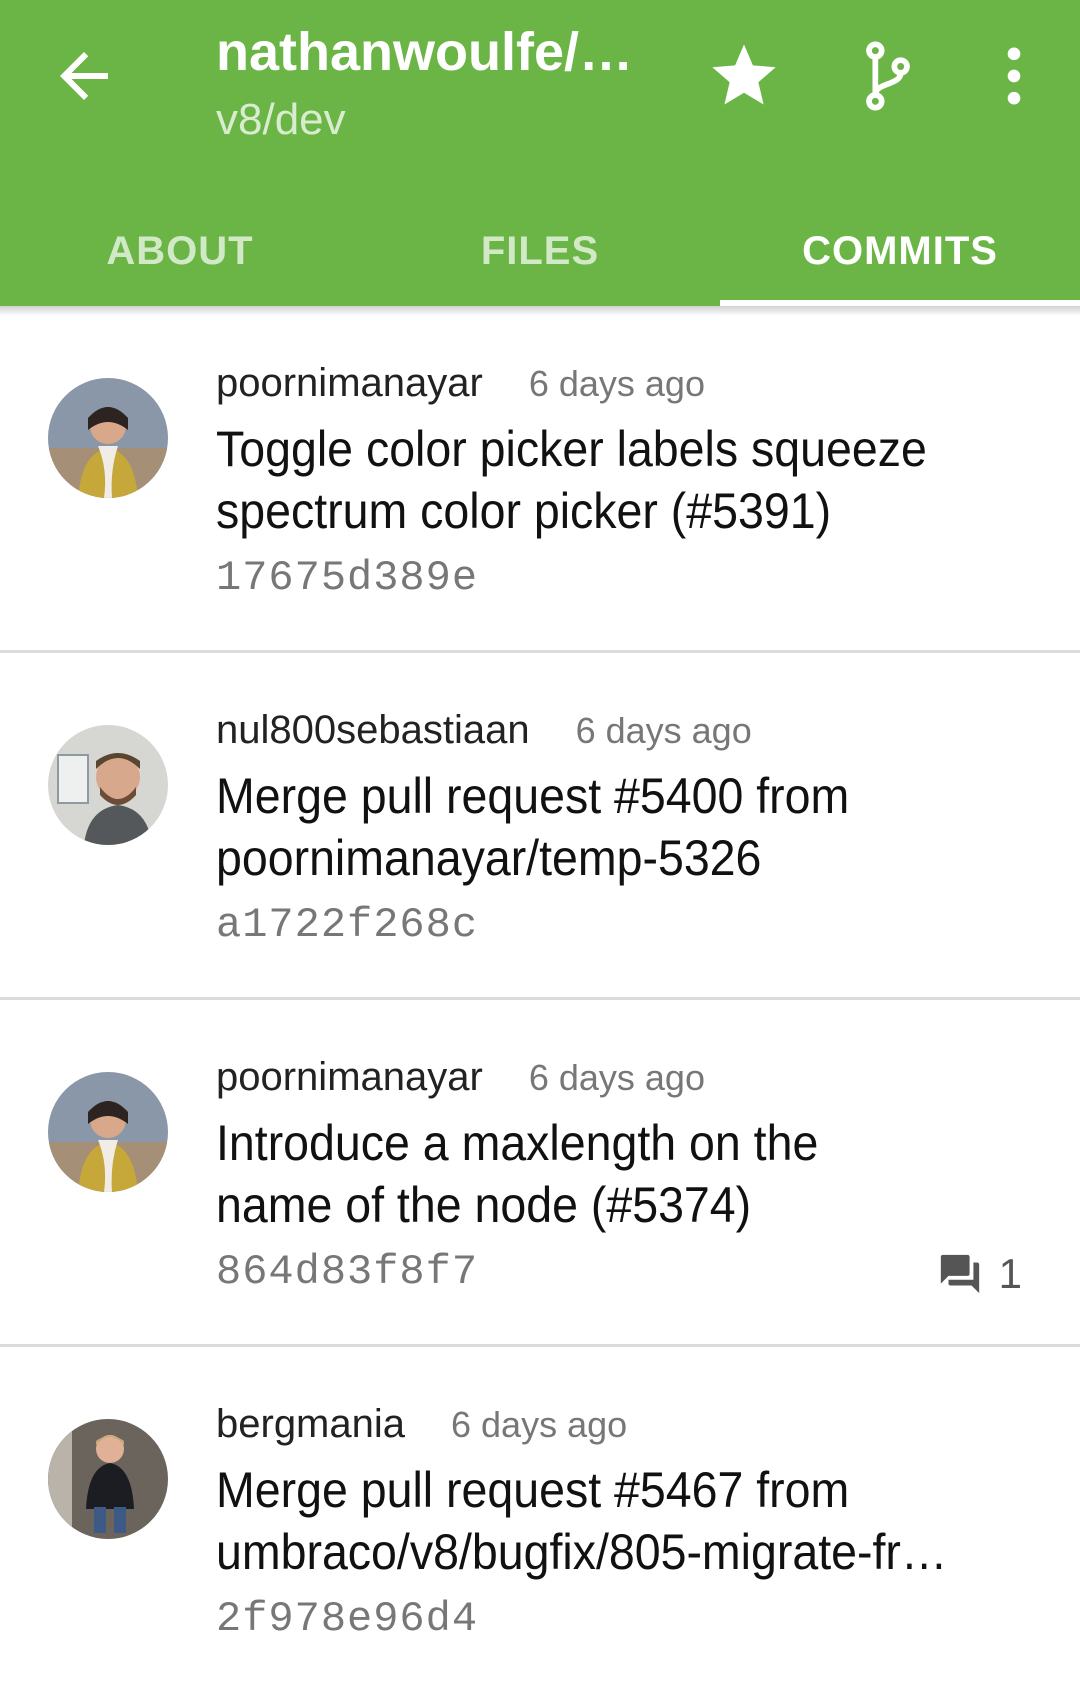  What do you see at coordinates (959, 1274) in the screenshot?
I see `comments-icon` at bounding box center [959, 1274].